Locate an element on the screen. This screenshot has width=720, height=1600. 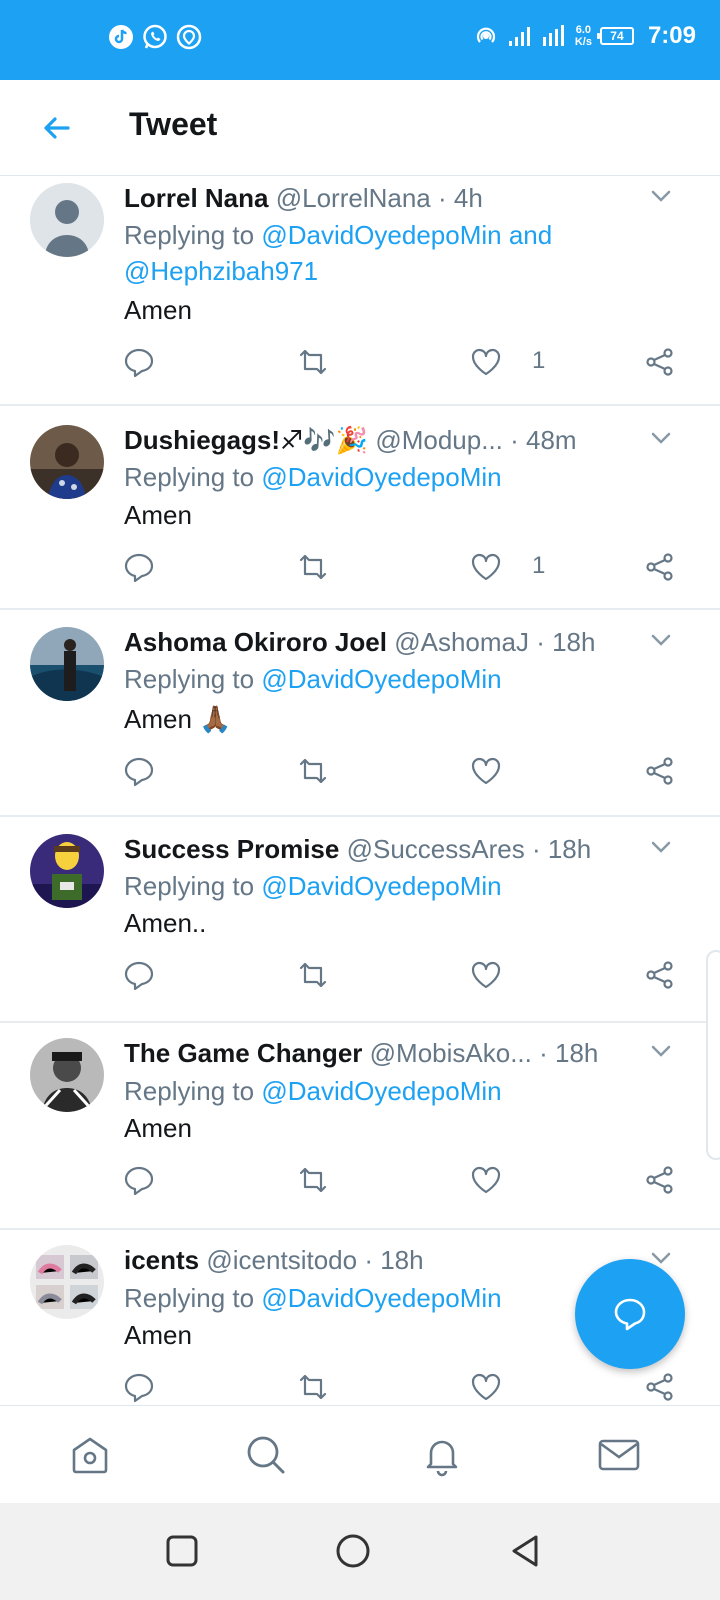
author-name: Lorrel Nana is located at coordinates (196, 198).